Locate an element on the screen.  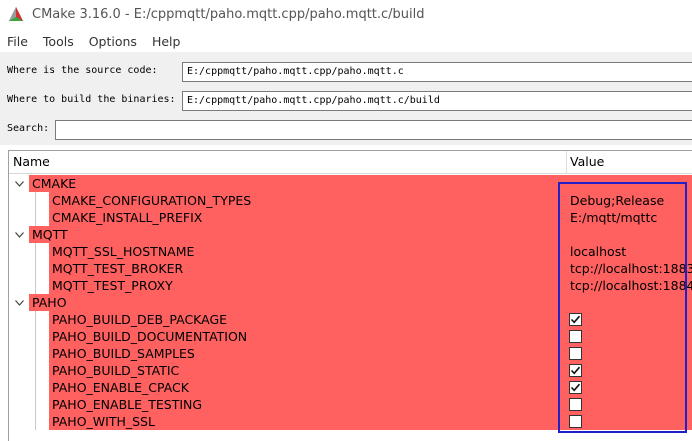
entry-name: CMAKE_INSTALL_PREFIX is located at coordinates (127, 217).